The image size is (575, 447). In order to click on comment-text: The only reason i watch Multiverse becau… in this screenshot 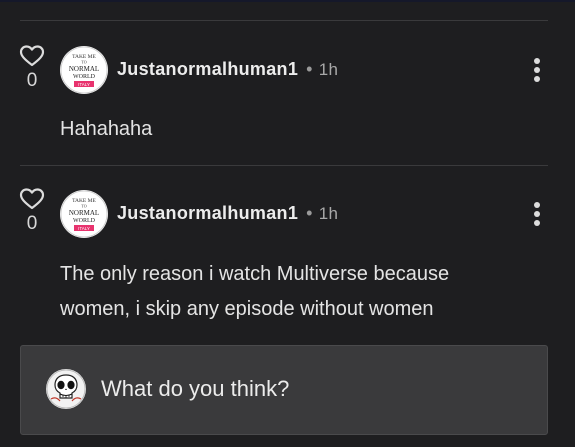, I will do `click(255, 291)`.